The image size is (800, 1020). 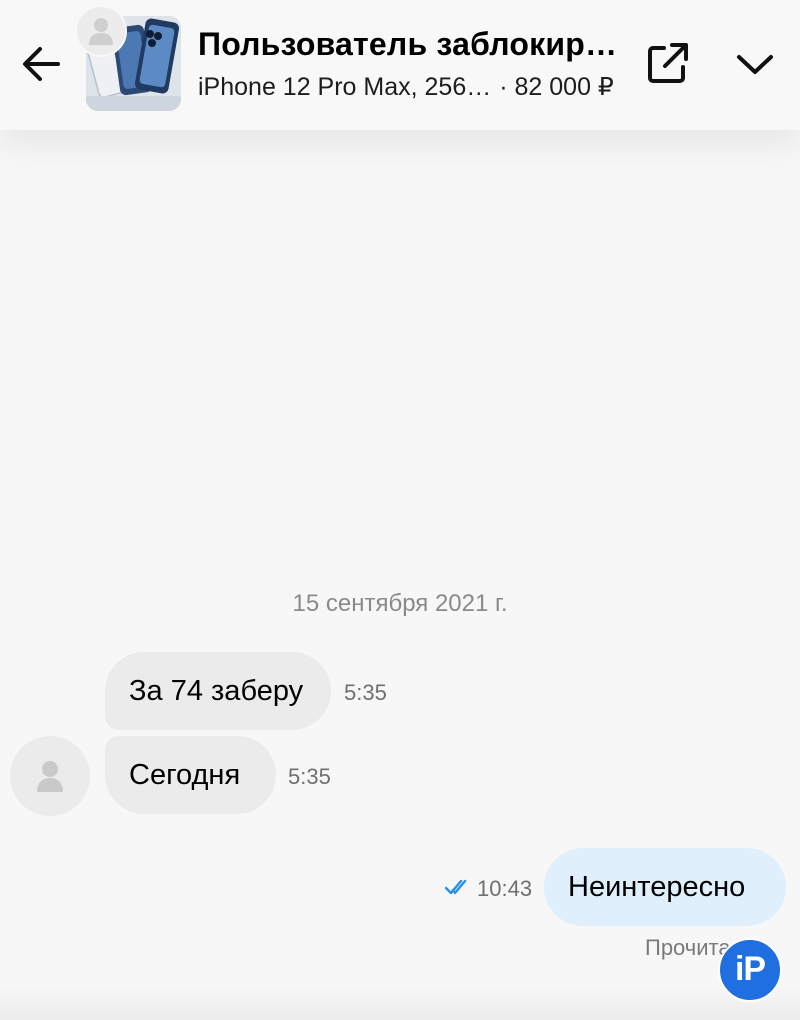 I want to click on expand-button, so click(x=755, y=64).